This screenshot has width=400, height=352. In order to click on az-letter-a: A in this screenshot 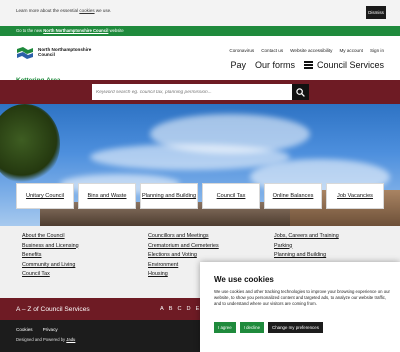, I will do `click(162, 309)`.